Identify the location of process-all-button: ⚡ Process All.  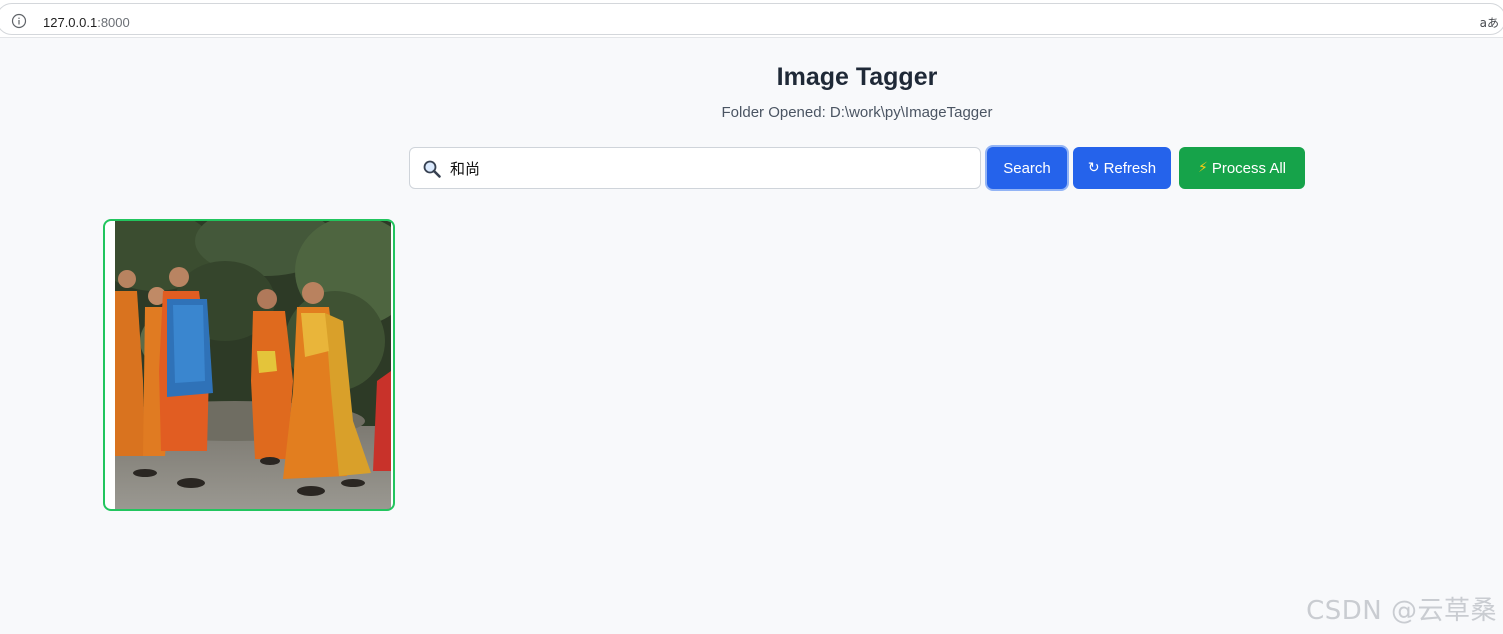
(1242, 168).